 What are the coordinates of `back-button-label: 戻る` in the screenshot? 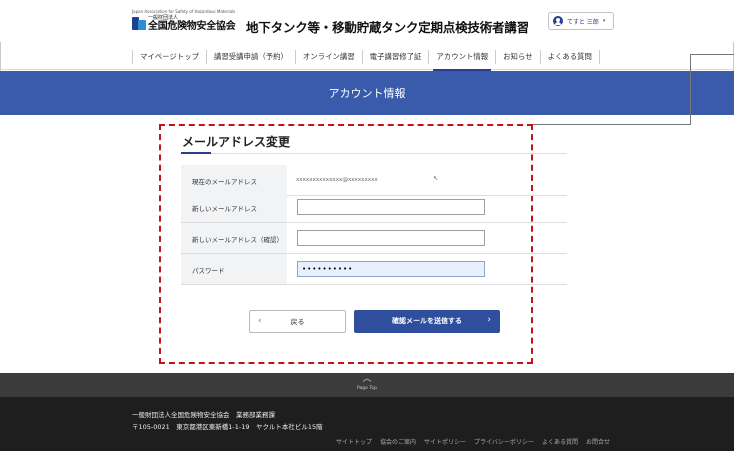 It's located at (297, 322).